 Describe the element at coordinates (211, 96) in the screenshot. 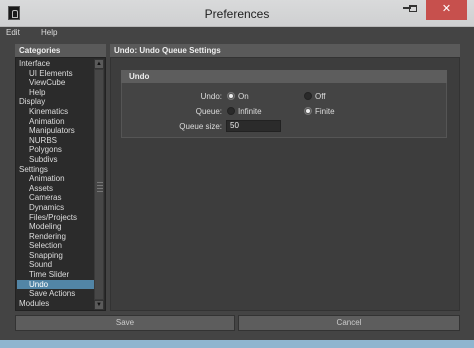

I see `undo-label: Undo:` at that location.